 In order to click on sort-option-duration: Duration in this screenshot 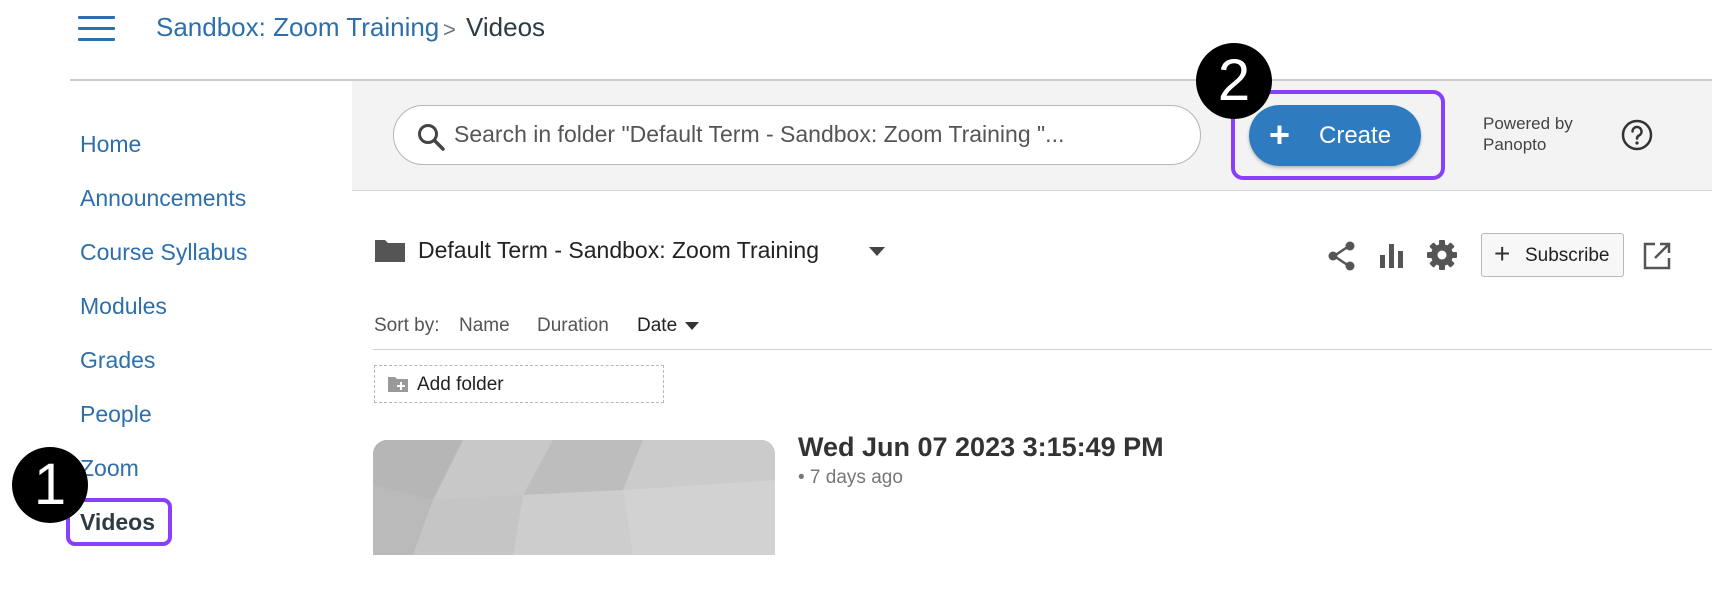, I will do `click(573, 326)`.